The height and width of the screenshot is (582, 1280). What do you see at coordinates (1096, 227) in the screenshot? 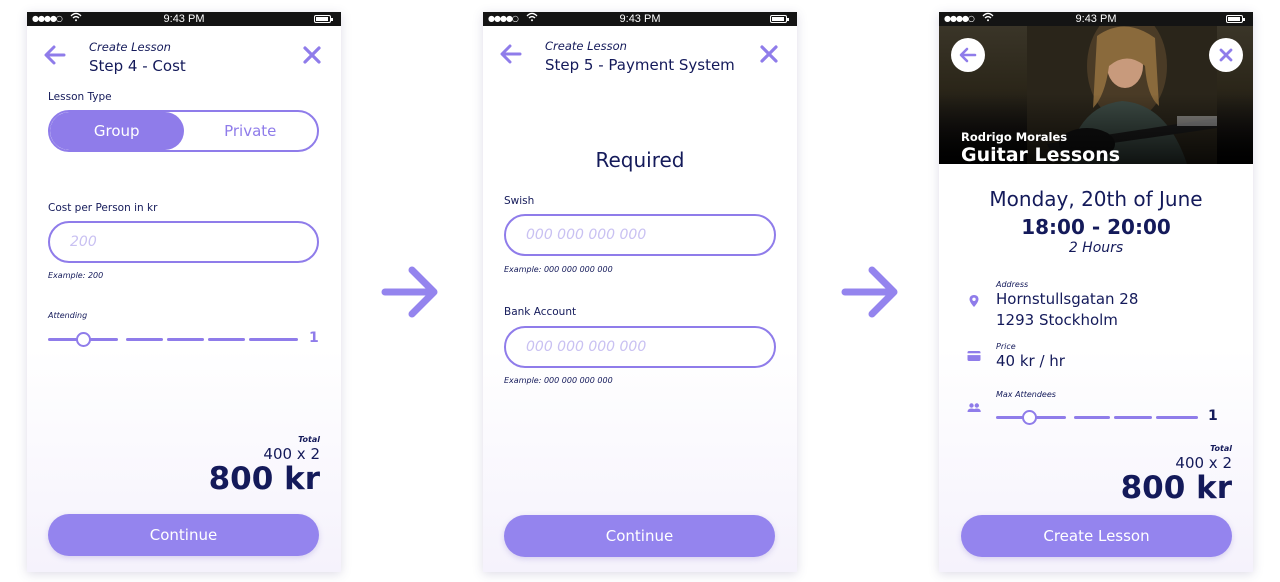
I see `lesson-time-range: 18:00 - 20:00` at bounding box center [1096, 227].